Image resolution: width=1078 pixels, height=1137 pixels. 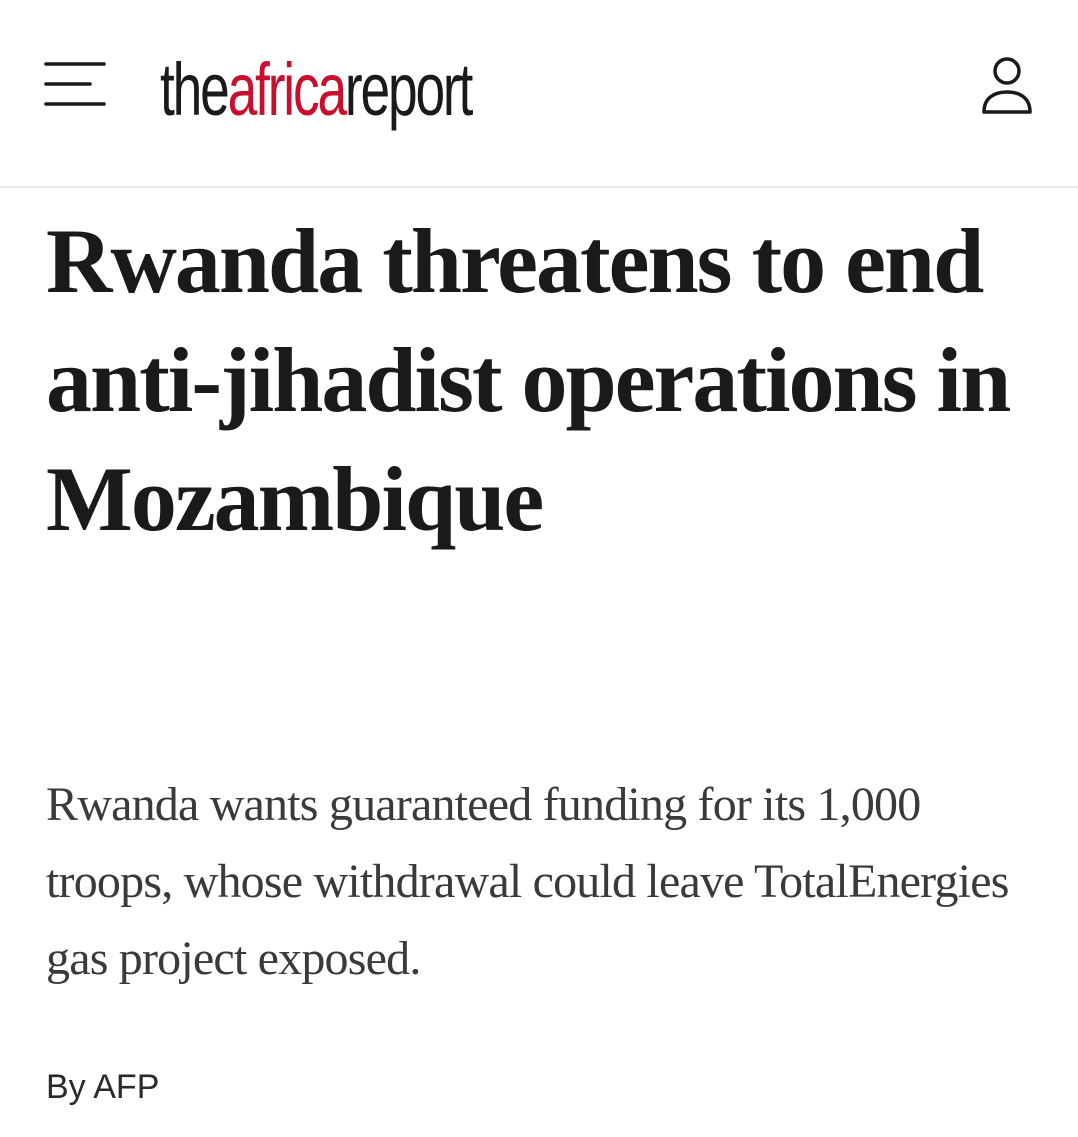 I want to click on account-button, so click(x=1007, y=86).